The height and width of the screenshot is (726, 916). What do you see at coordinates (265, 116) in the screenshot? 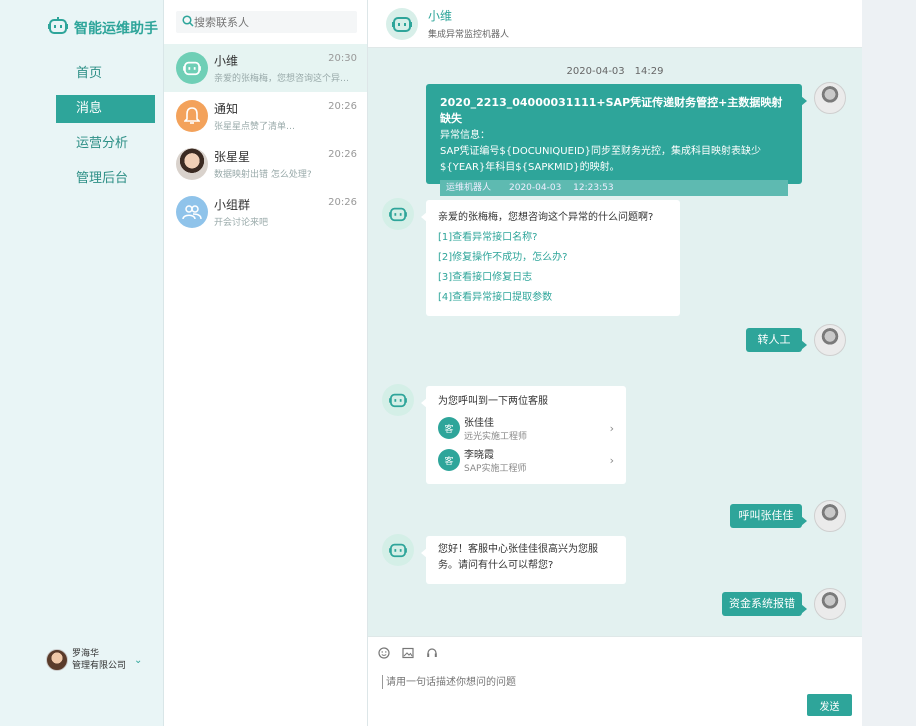
I see `contact-item: 通知 张星星点赞了清单… 20:26` at bounding box center [265, 116].